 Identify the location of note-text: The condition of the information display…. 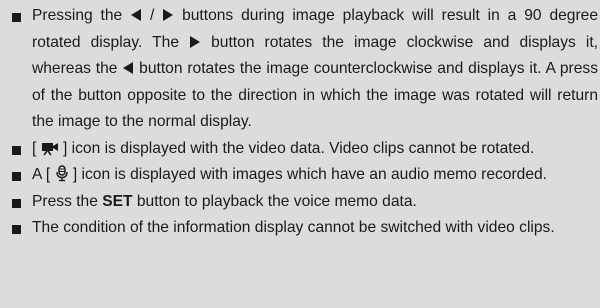
(293, 227).